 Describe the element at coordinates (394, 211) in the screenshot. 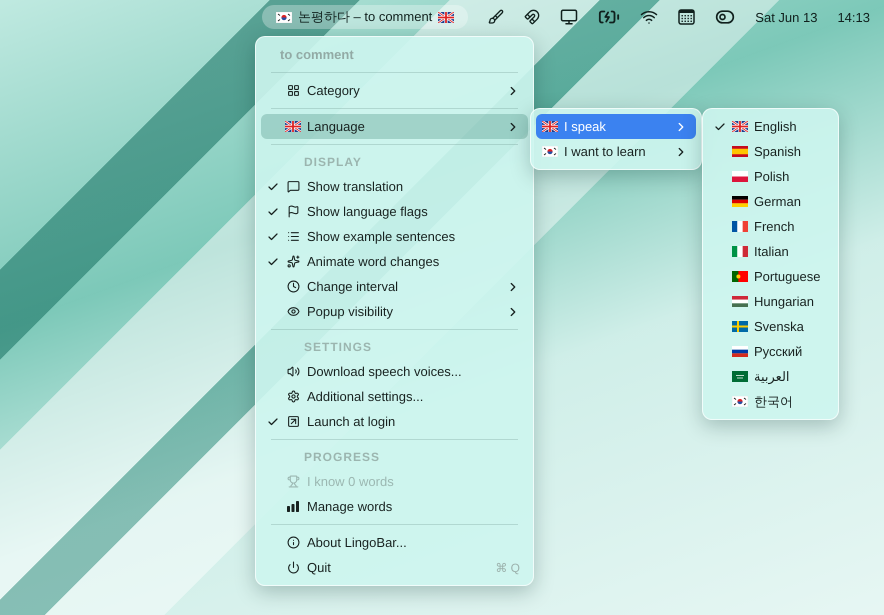

I see `menu-item: Show language flags` at that location.